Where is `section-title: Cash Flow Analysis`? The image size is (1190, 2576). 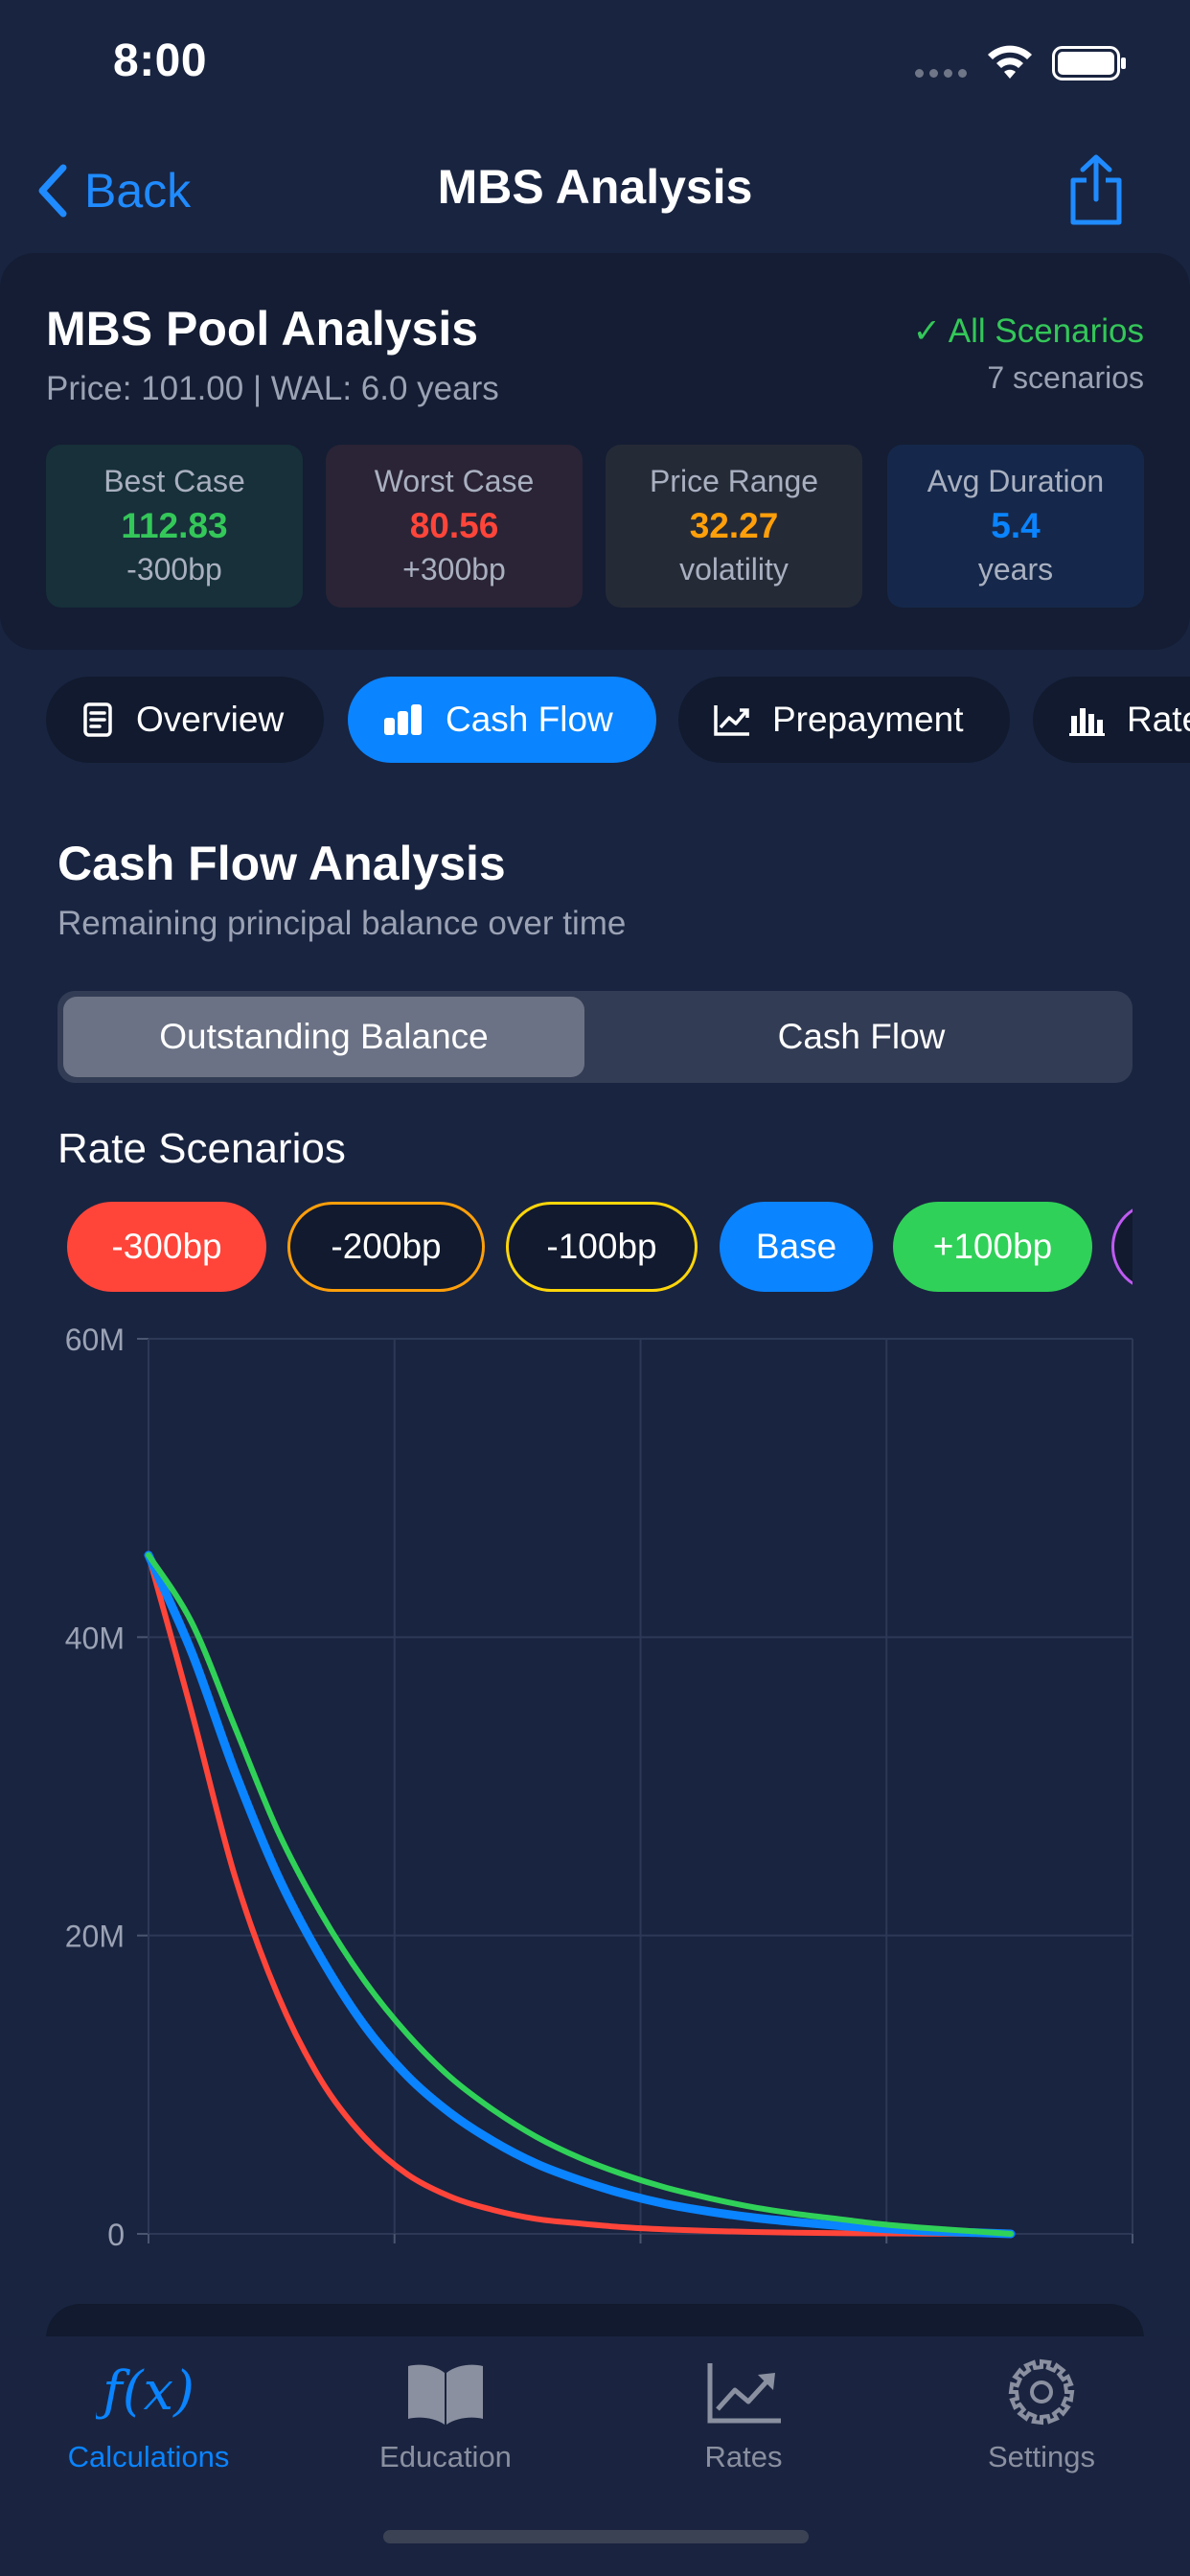 section-title: Cash Flow Analysis is located at coordinates (281, 863).